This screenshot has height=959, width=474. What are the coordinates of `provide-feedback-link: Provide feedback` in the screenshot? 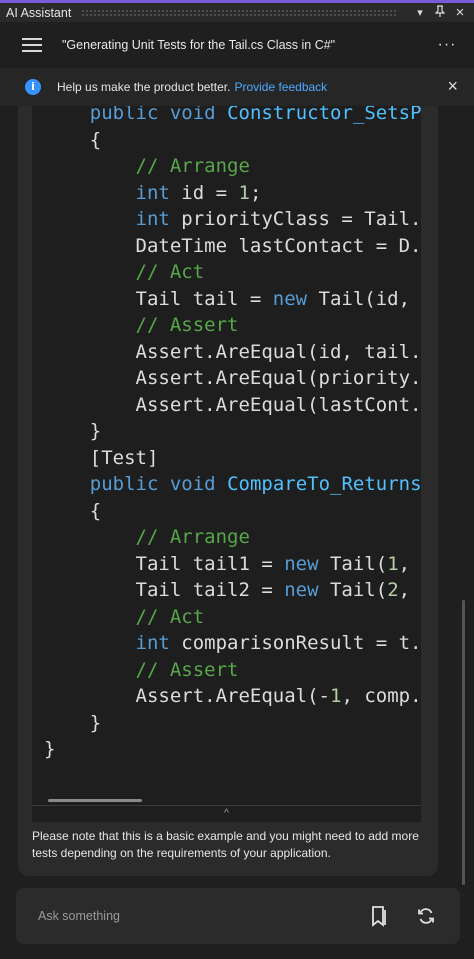 It's located at (280, 87).